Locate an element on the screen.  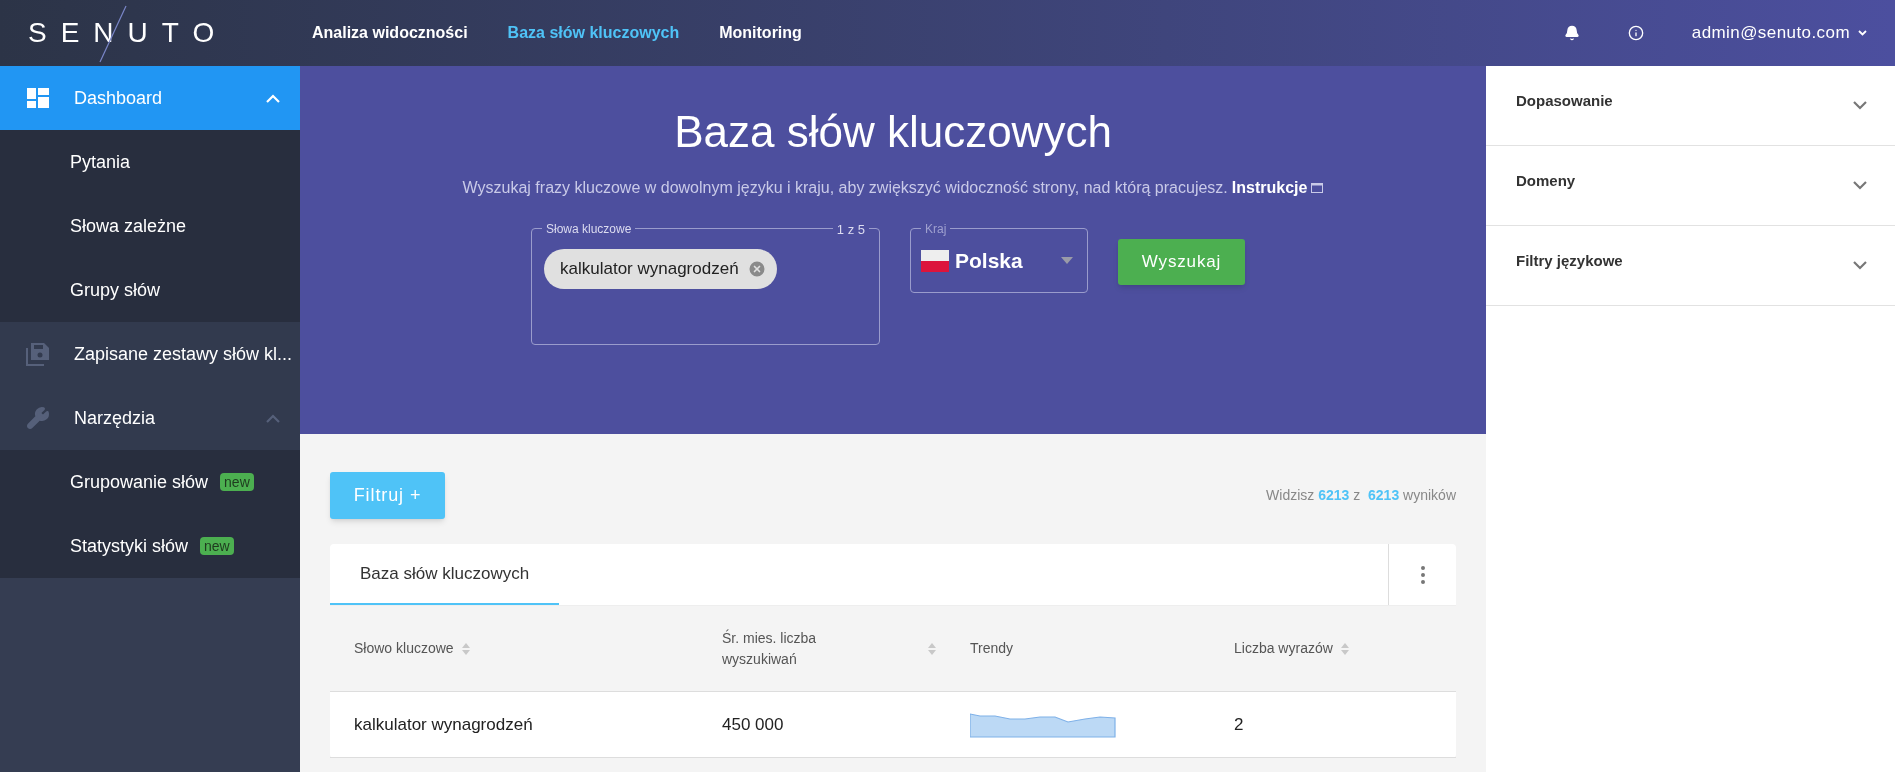
table-cell-text: kalkulator wynagrodzeń is located at coordinates (443, 724).